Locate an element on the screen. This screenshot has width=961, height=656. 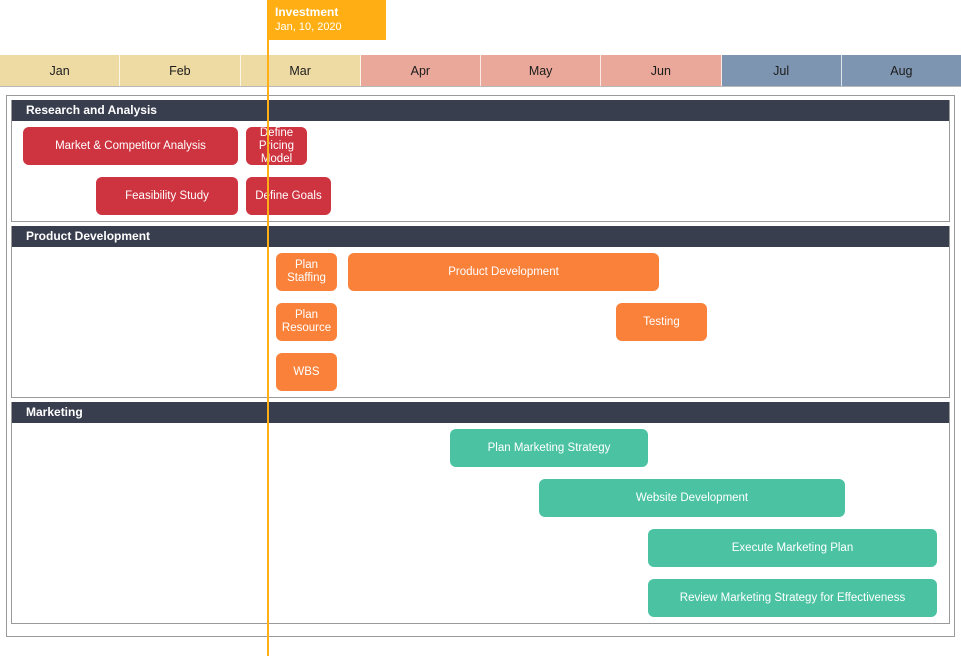
milestone-flag-investment: Investment Jan, 10, 2020 is located at coordinates (326, 20).